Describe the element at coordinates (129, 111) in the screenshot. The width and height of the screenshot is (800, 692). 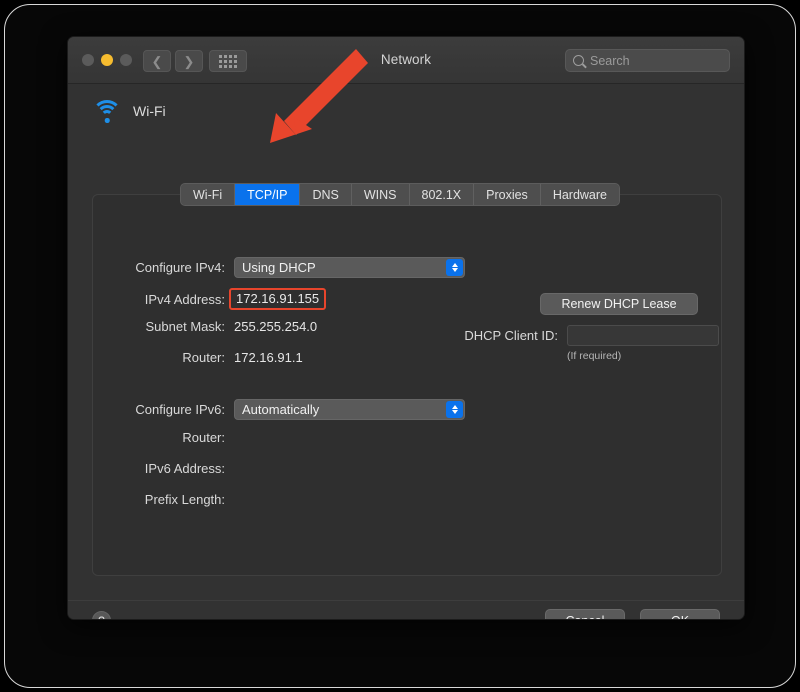
I see `service-header: Wi-Fi` at that location.